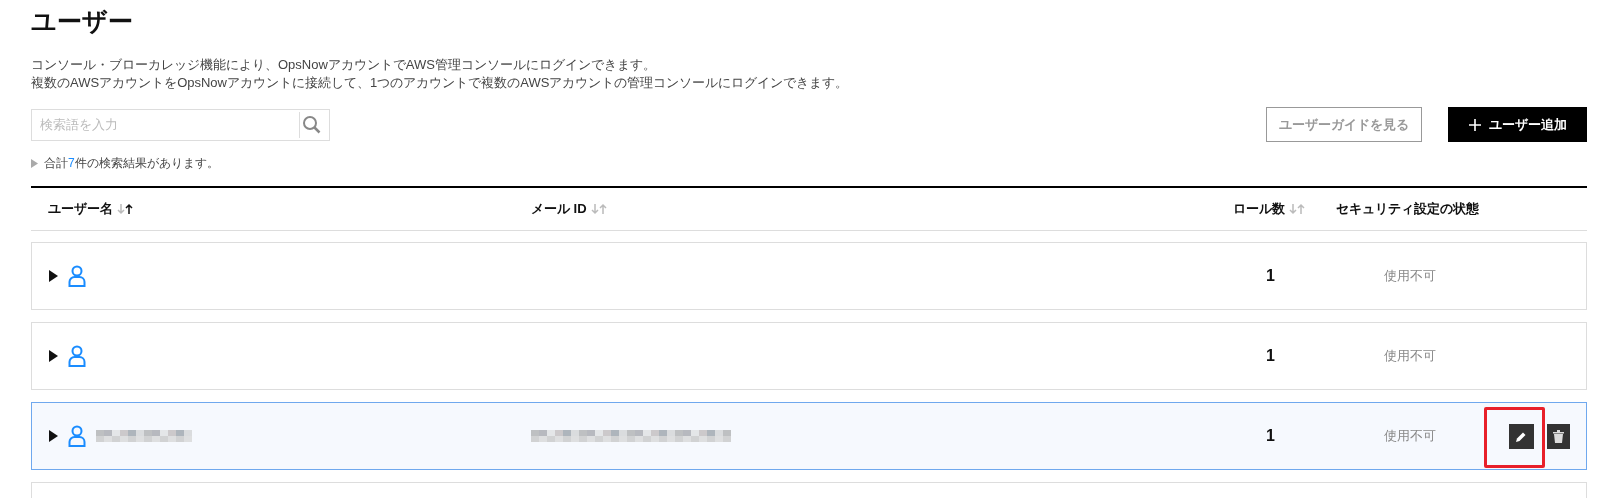  I want to click on add-user-button: ユーザー追加, so click(1517, 124).